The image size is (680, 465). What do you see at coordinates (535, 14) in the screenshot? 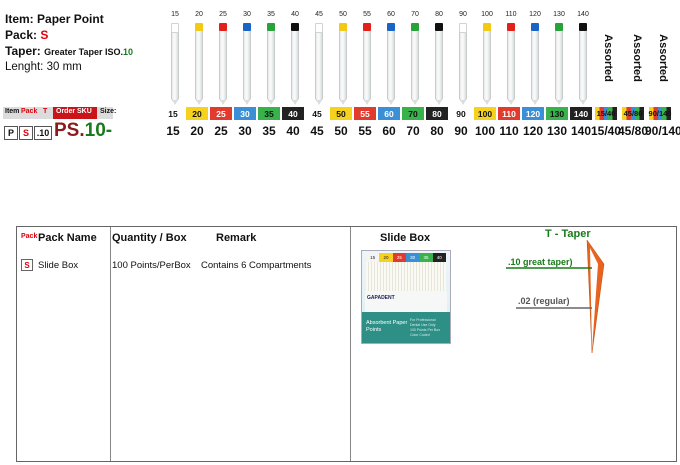
I see `point-size-label: 120` at bounding box center [535, 14].